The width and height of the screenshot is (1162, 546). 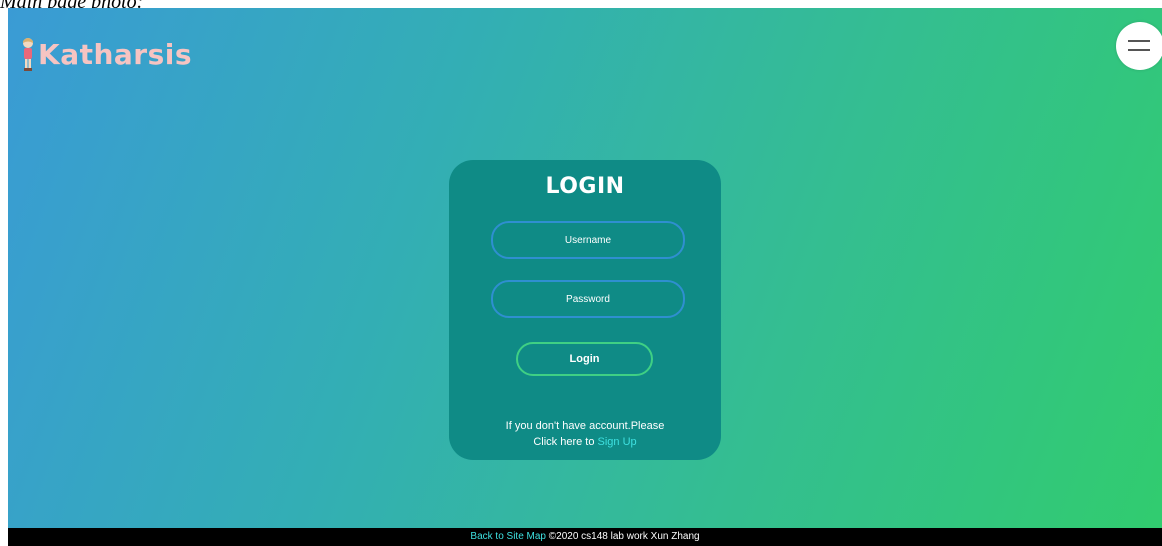 I want to click on menu-button, so click(x=1139, y=46).